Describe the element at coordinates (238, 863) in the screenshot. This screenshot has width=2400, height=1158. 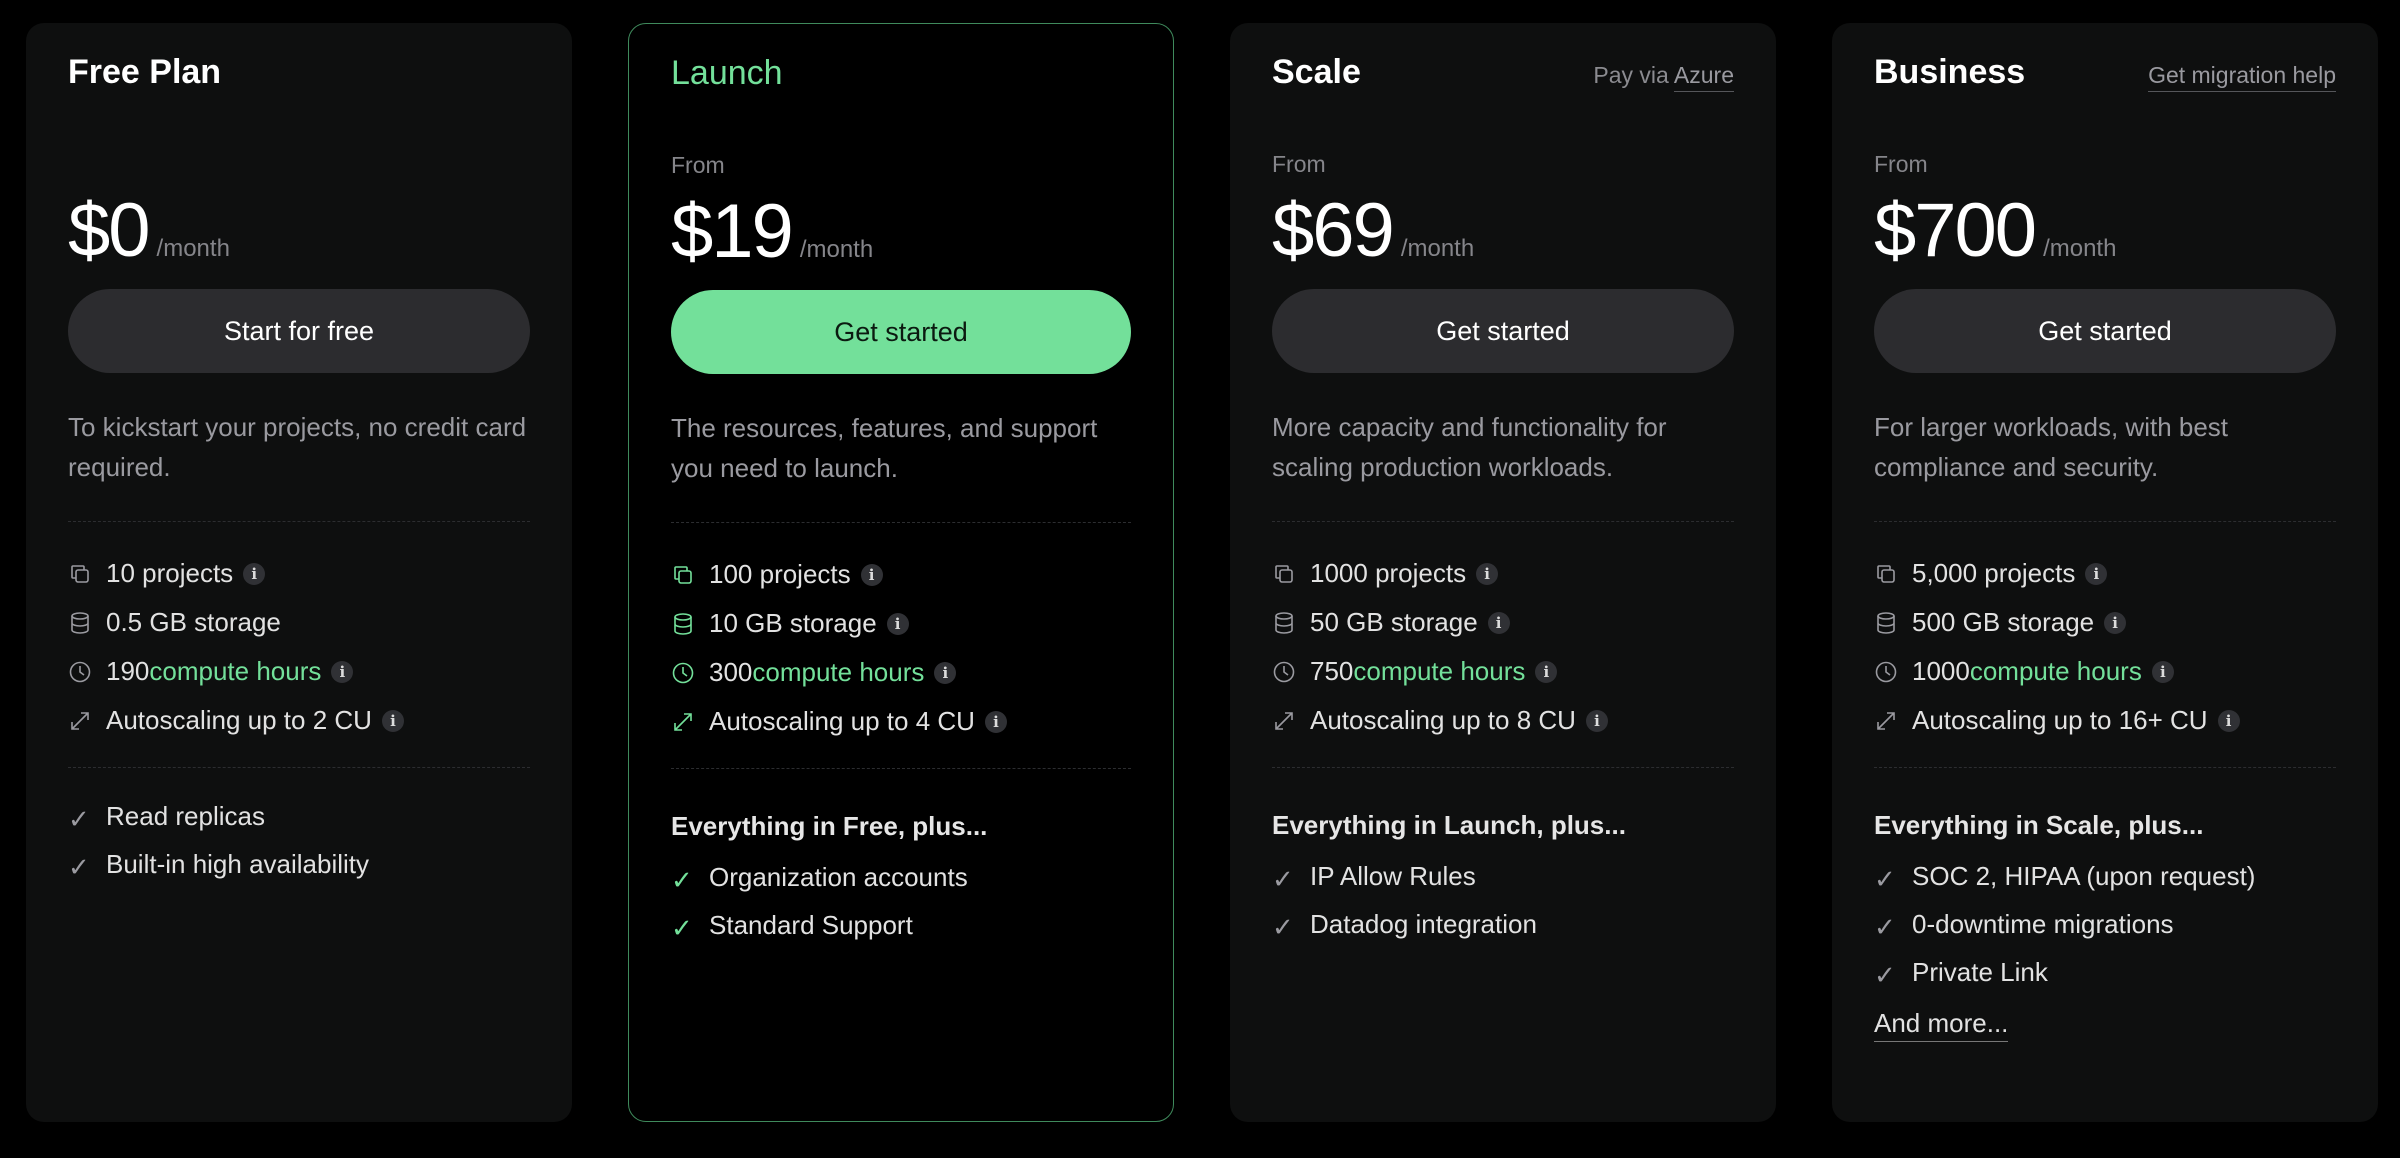
I see `included-text: Built-in high availability` at that location.